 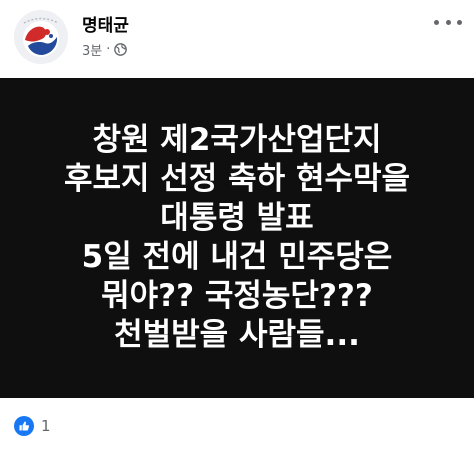 I want to click on post-time: 3분, so click(x=92, y=49).